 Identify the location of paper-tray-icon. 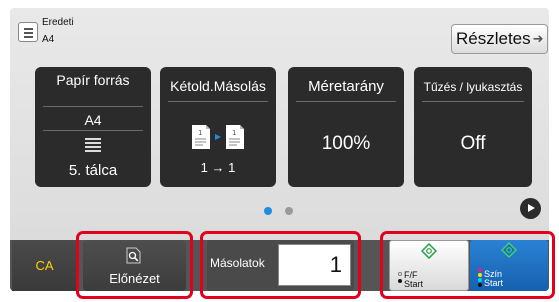
(93, 146).